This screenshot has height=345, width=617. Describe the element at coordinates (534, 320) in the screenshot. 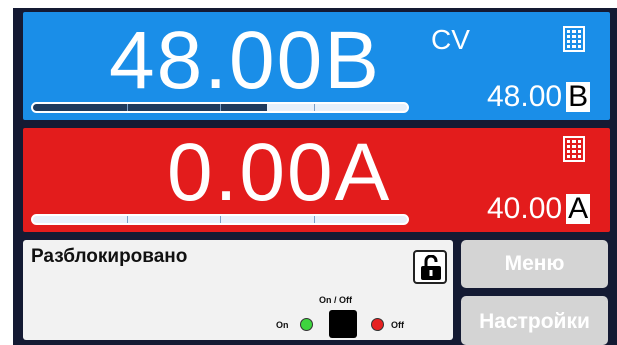

I see `settings-button: Настройки` at that location.